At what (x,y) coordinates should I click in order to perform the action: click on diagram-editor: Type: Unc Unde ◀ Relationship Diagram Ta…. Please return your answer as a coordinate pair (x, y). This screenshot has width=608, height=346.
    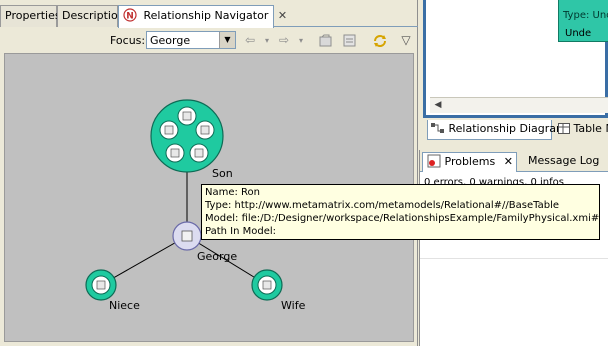
    Looking at the image, I should click on (513, 74).